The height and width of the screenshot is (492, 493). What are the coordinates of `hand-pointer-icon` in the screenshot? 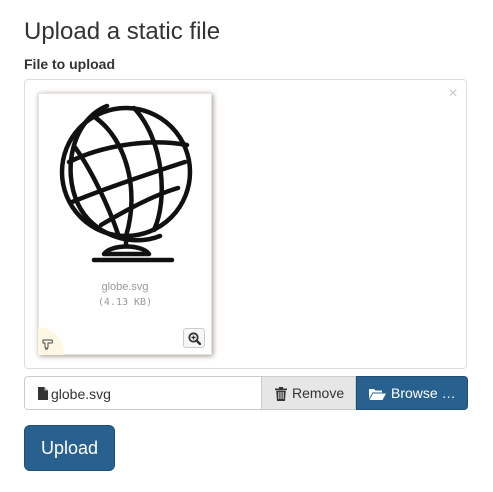 It's located at (48, 344).